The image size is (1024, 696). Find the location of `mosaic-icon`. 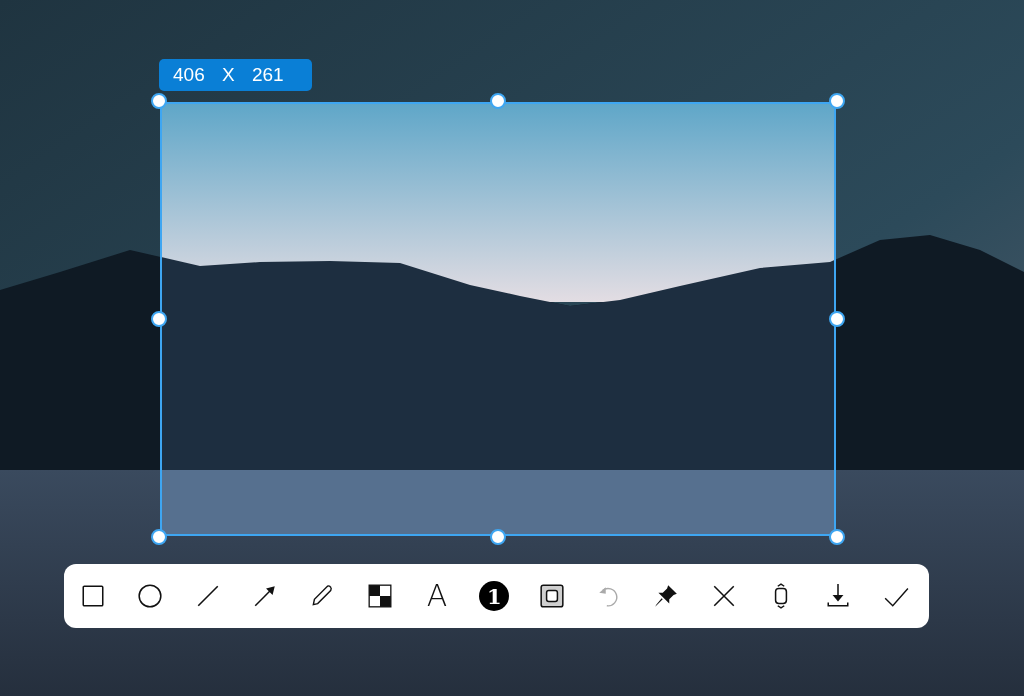

mosaic-icon is located at coordinates (379, 596).